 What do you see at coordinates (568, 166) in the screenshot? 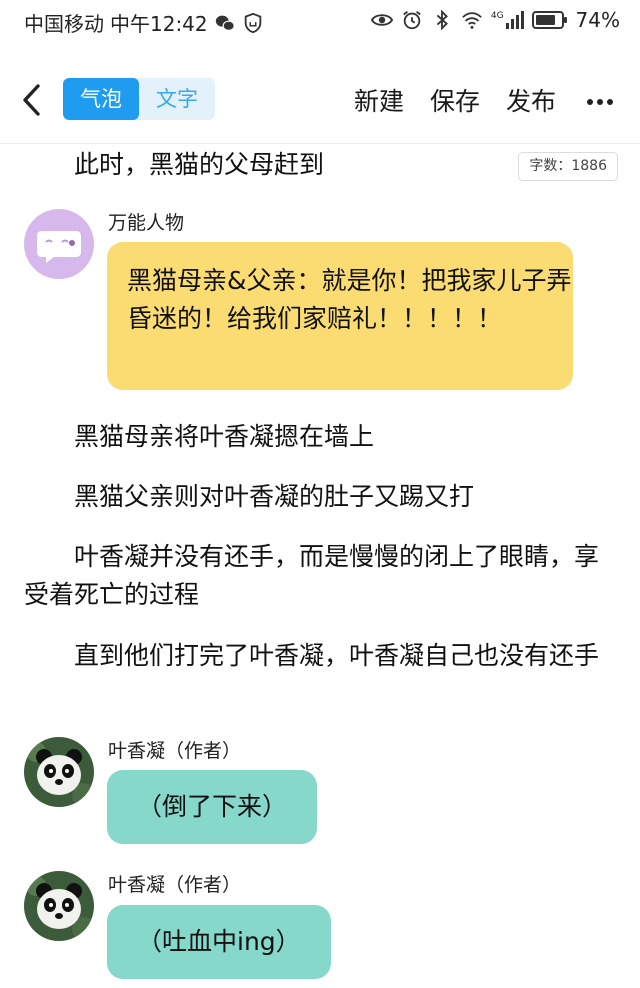
I see `word-count-badge: 字数：1886` at bounding box center [568, 166].